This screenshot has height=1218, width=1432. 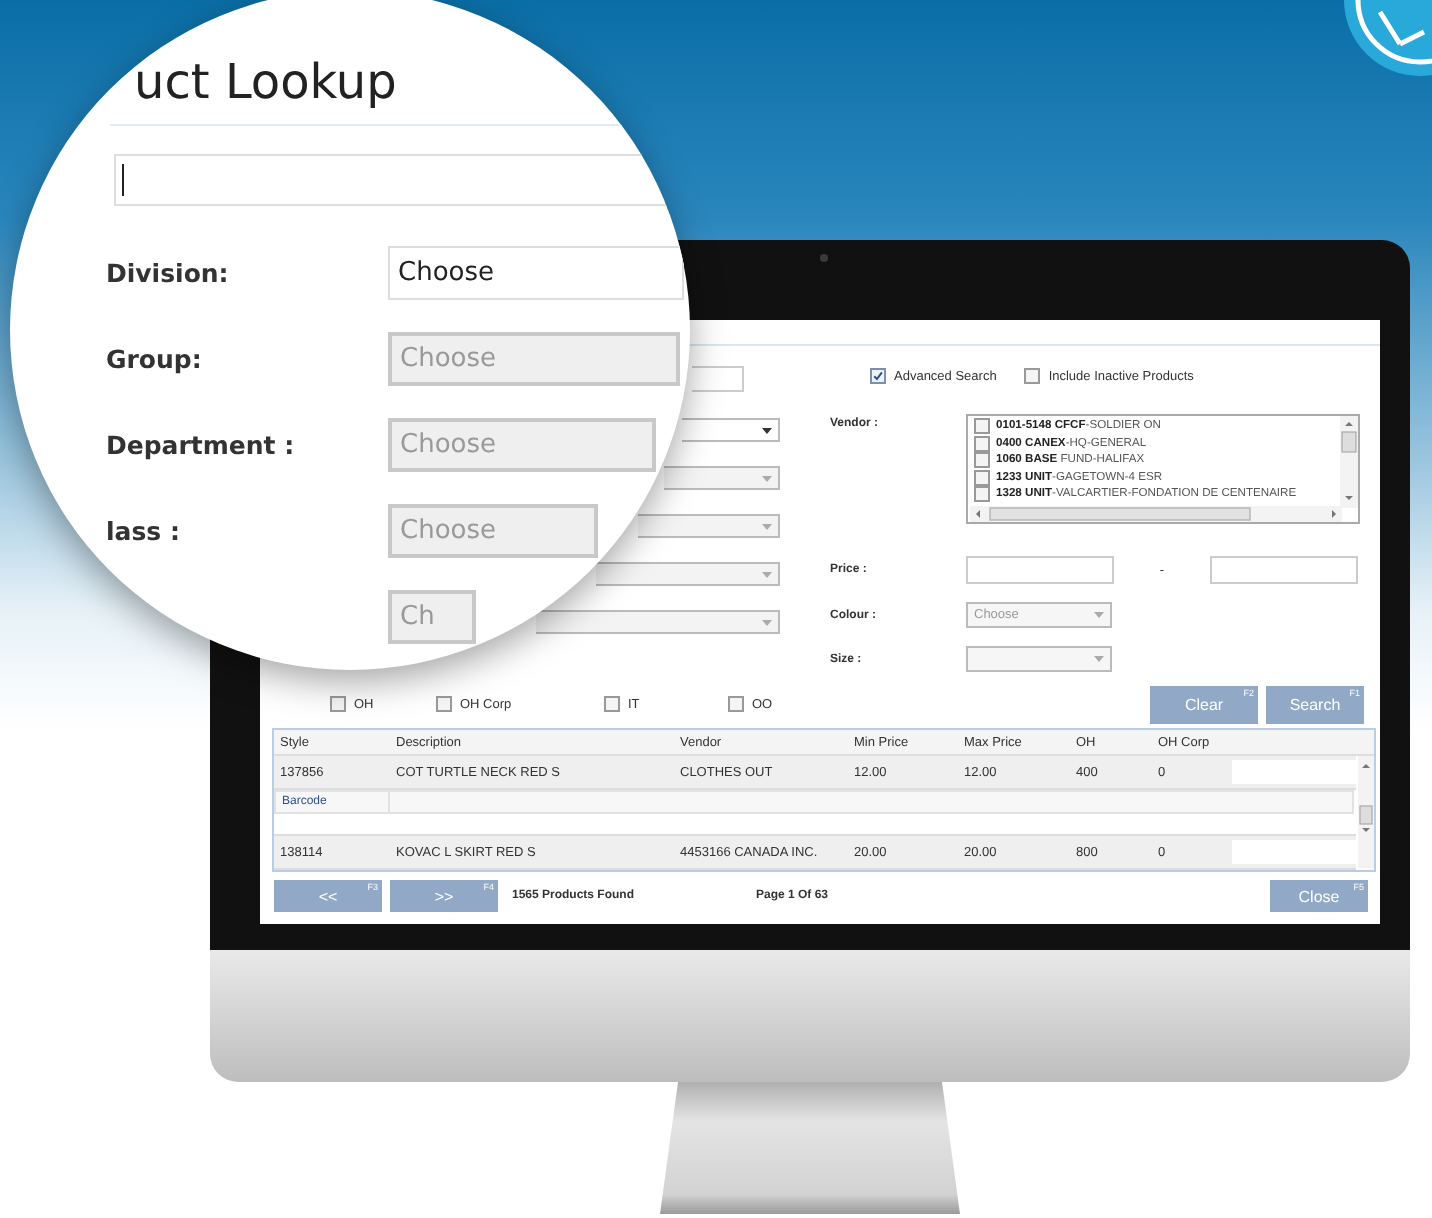 What do you see at coordinates (143, 531) in the screenshot?
I see `field-label: lass :` at bounding box center [143, 531].